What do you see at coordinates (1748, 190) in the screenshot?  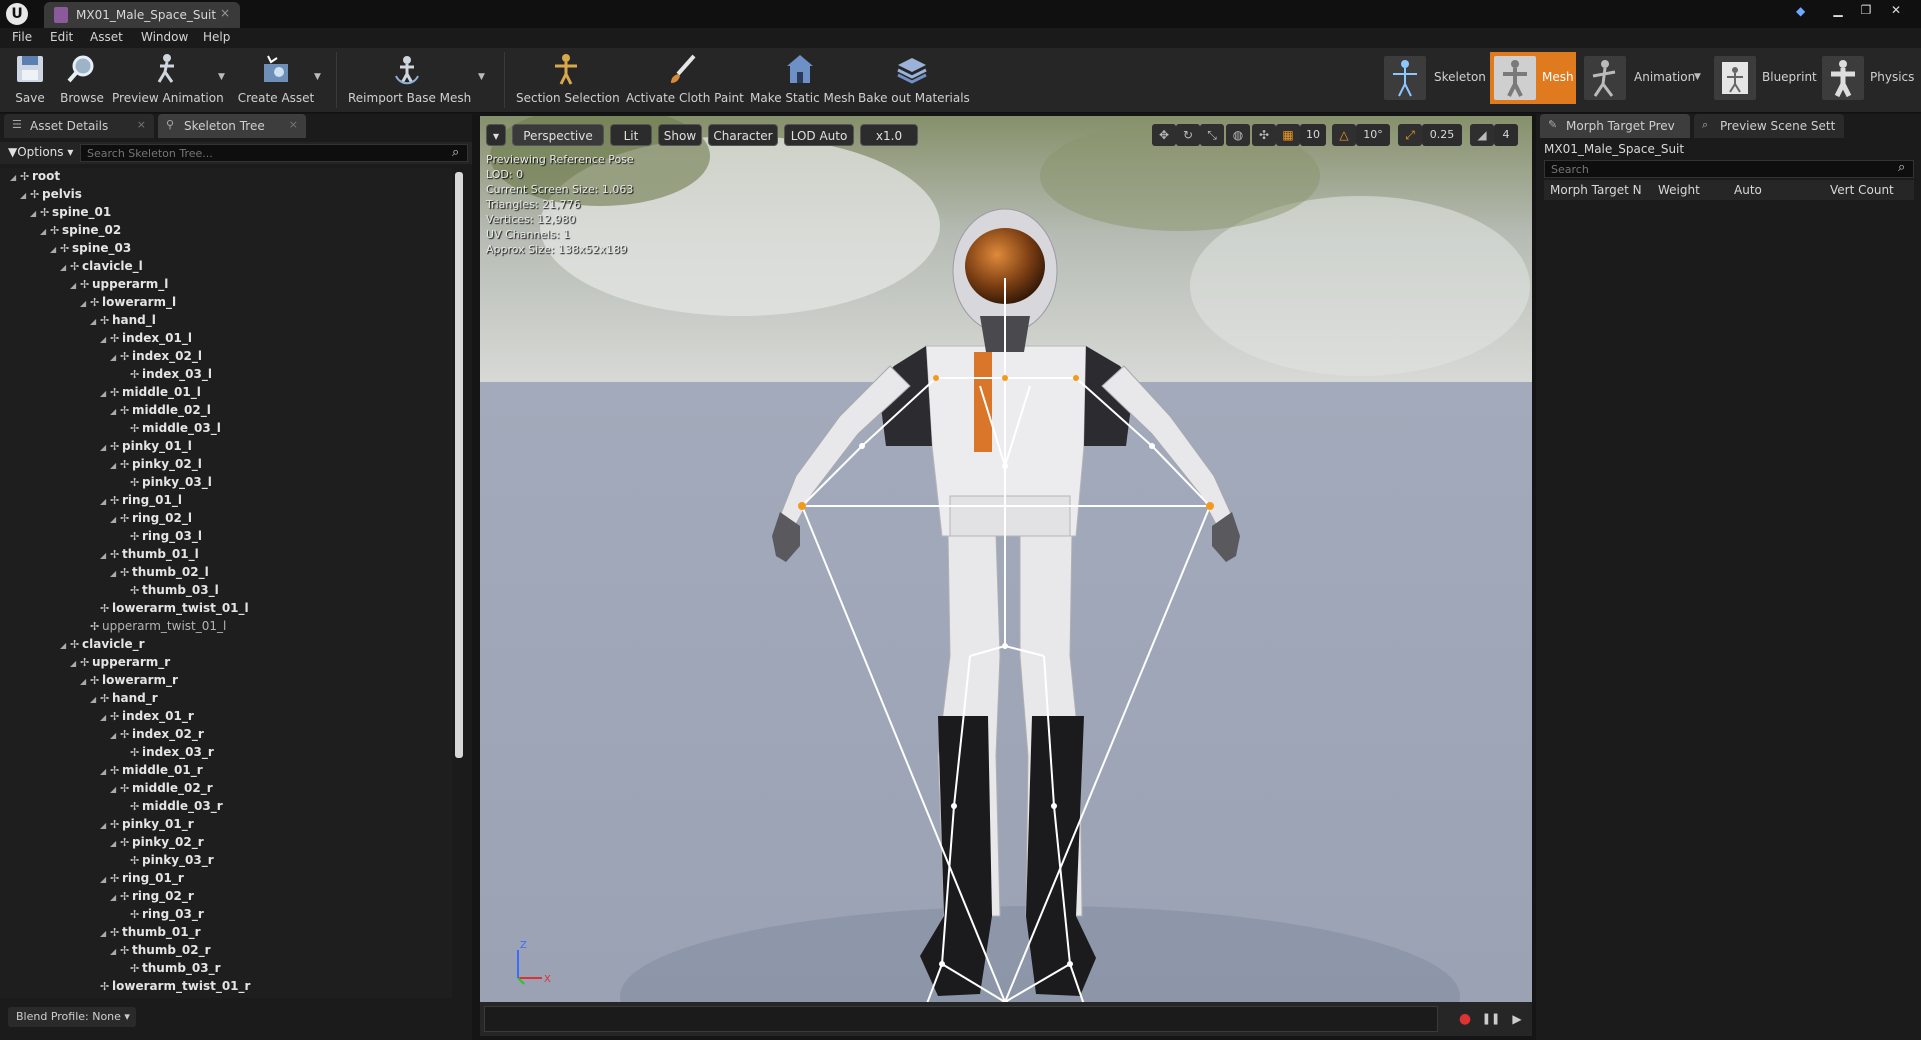 I see `column-auto: Auto` at bounding box center [1748, 190].